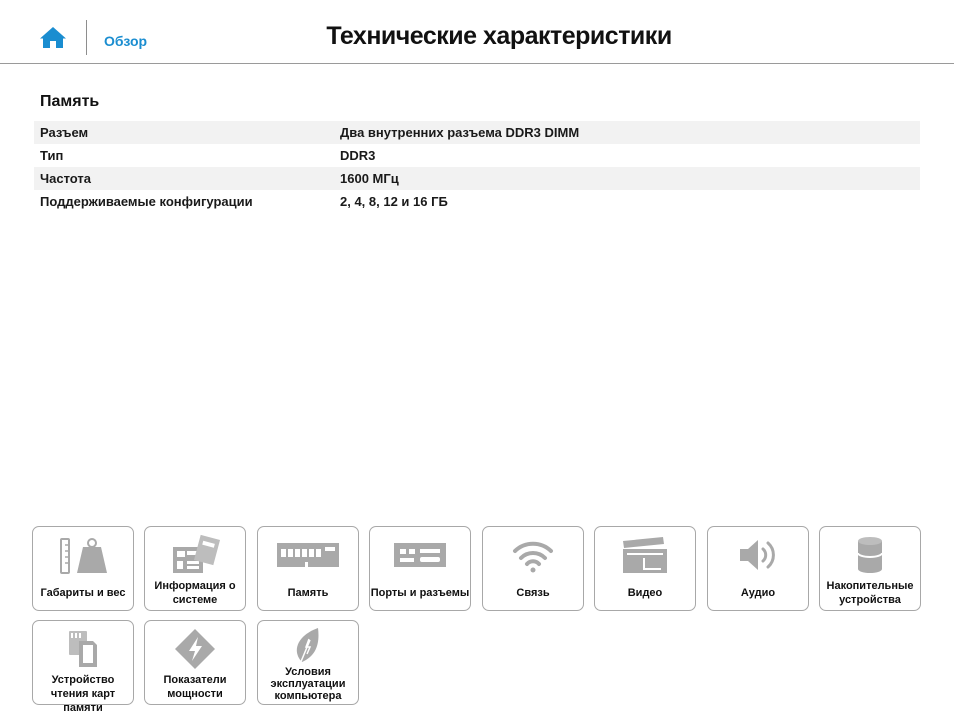 This screenshot has height=721, width=954. What do you see at coordinates (420, 593) in the screenshot?
I see `tile-label: Порты и разъемы` at bounding box center [420, 593].